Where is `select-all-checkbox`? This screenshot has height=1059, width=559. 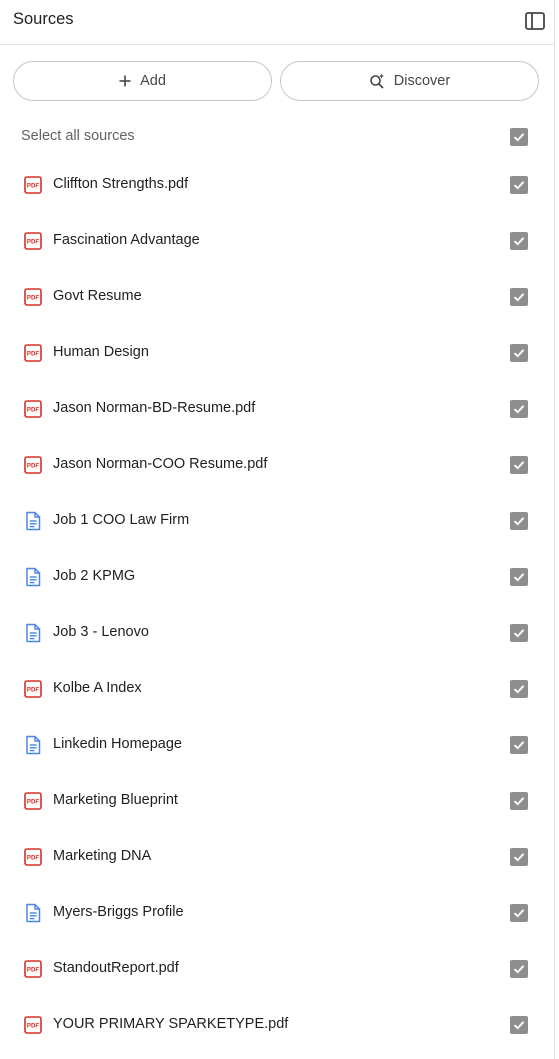
select-all-checkbox is located at coordinates (519, 137).